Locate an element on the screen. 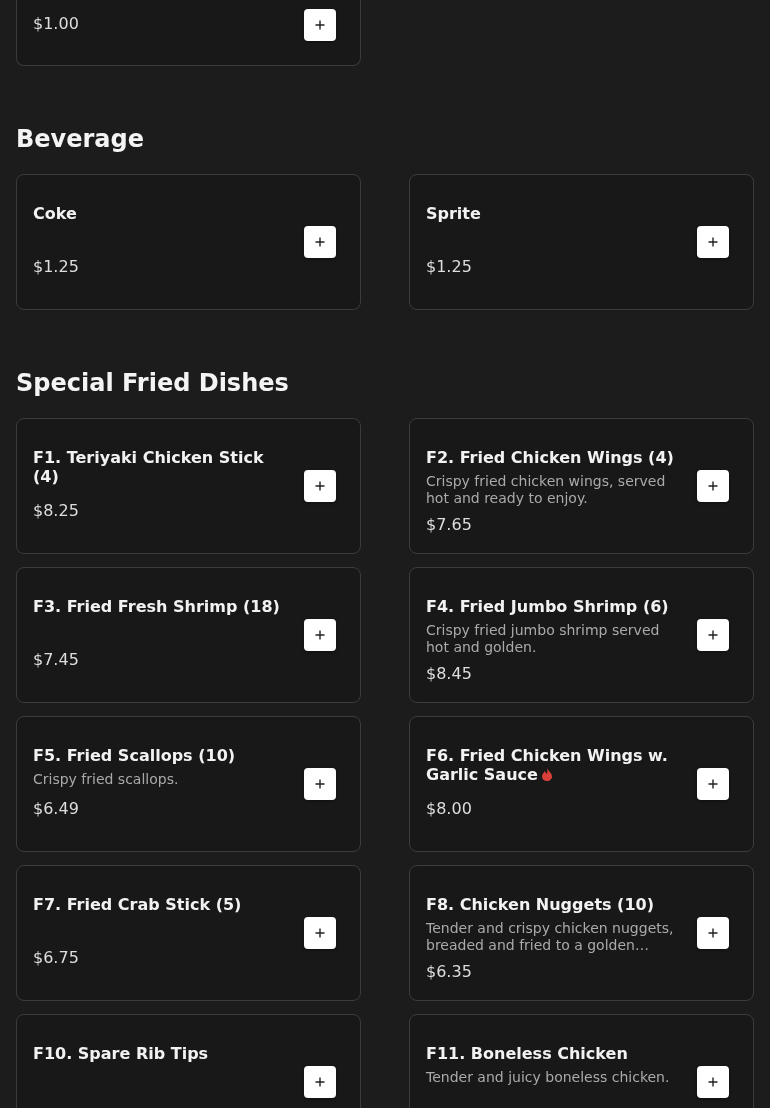 Image resolution: width=770 pixels, height=1108 pixels. item-name: F8. Chicken Nuggets (10) is located at coordinates (540, 904).